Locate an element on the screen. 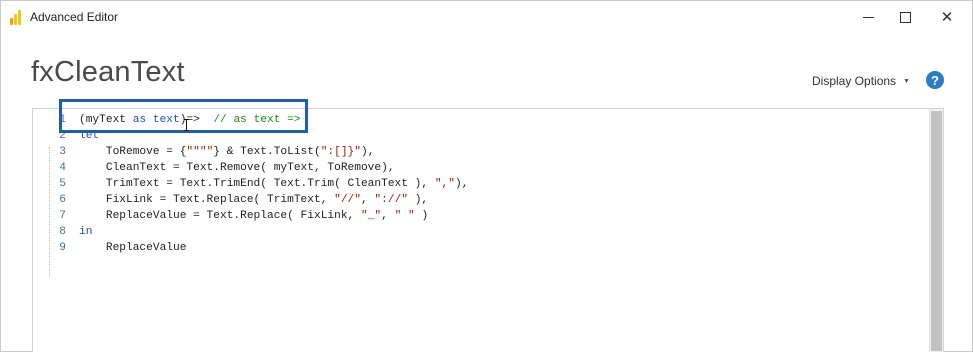 This screenshot has width=973, height=352. help-icon: ? is located at coordinates (935, 80).